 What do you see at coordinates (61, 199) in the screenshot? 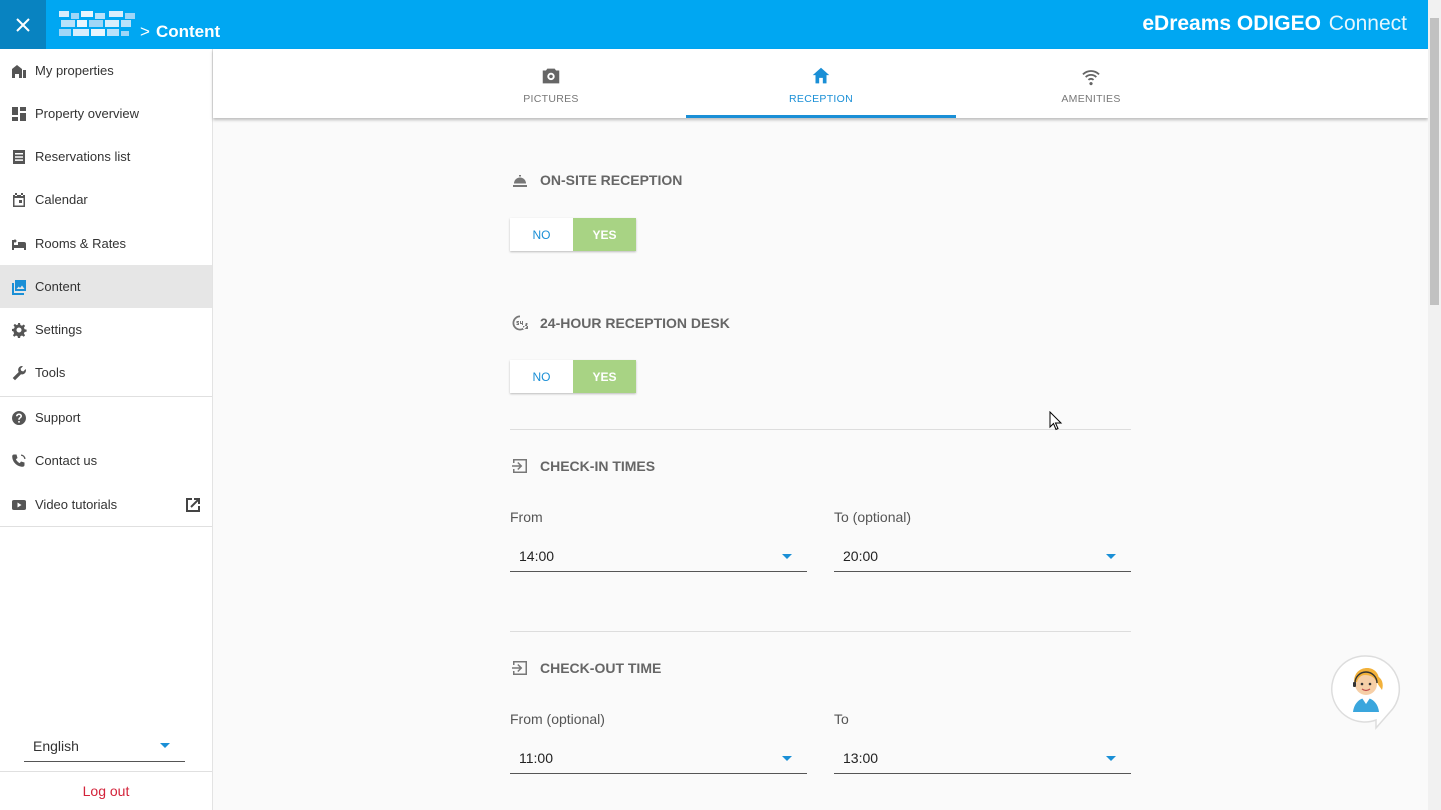
I see `sidebar-item-label: Calendar` at bounding box center [61, 199].